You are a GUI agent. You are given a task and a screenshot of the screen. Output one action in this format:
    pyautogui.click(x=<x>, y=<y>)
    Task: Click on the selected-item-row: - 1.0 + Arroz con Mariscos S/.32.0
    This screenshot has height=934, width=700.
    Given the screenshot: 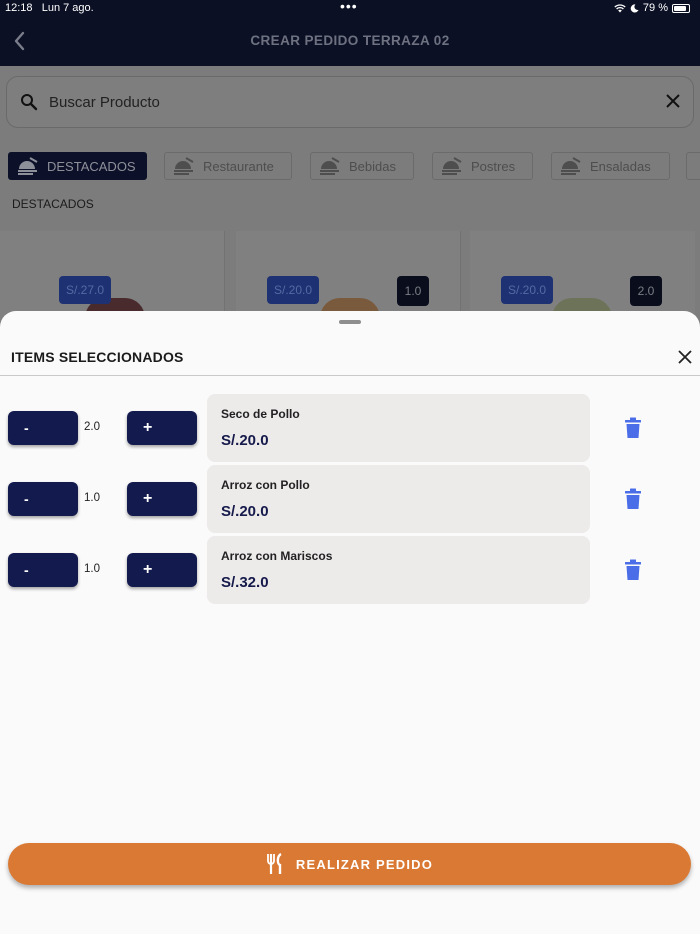 What is the action you would take?
    pyautogui.click(x=350, y=571)
    